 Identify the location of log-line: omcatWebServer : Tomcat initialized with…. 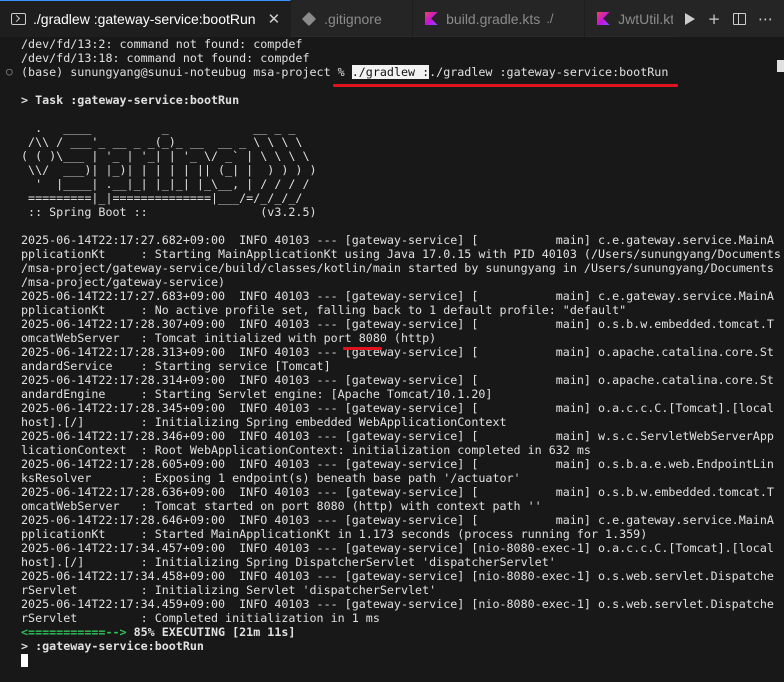
(229, 338).